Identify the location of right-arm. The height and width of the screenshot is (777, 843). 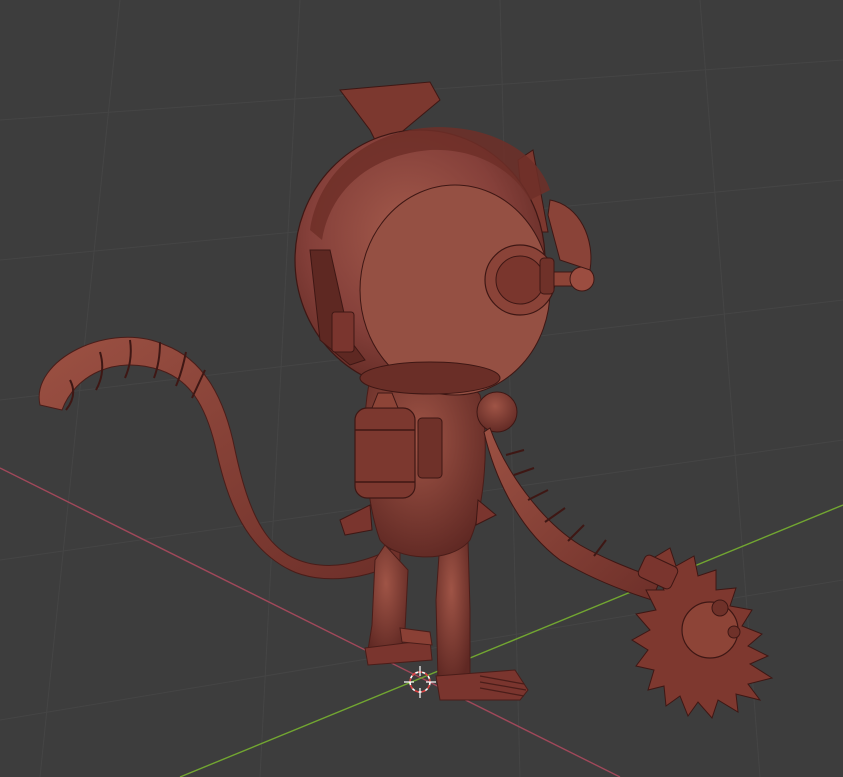
(568, 496).